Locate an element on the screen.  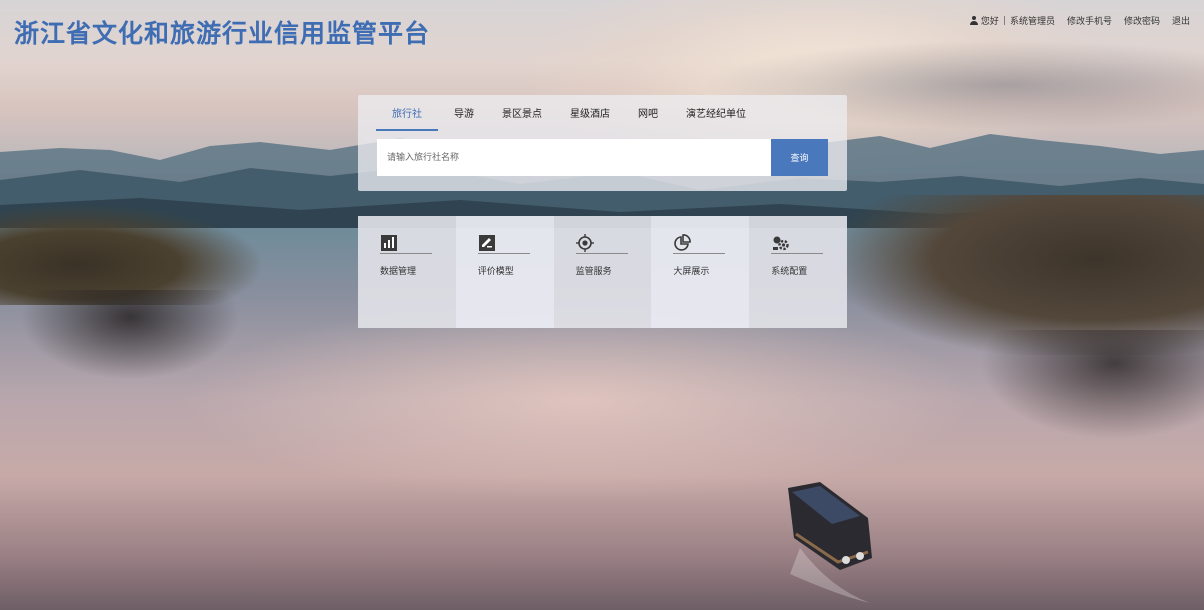
module-label: 数据管理 is located at coordinates (398, 272).